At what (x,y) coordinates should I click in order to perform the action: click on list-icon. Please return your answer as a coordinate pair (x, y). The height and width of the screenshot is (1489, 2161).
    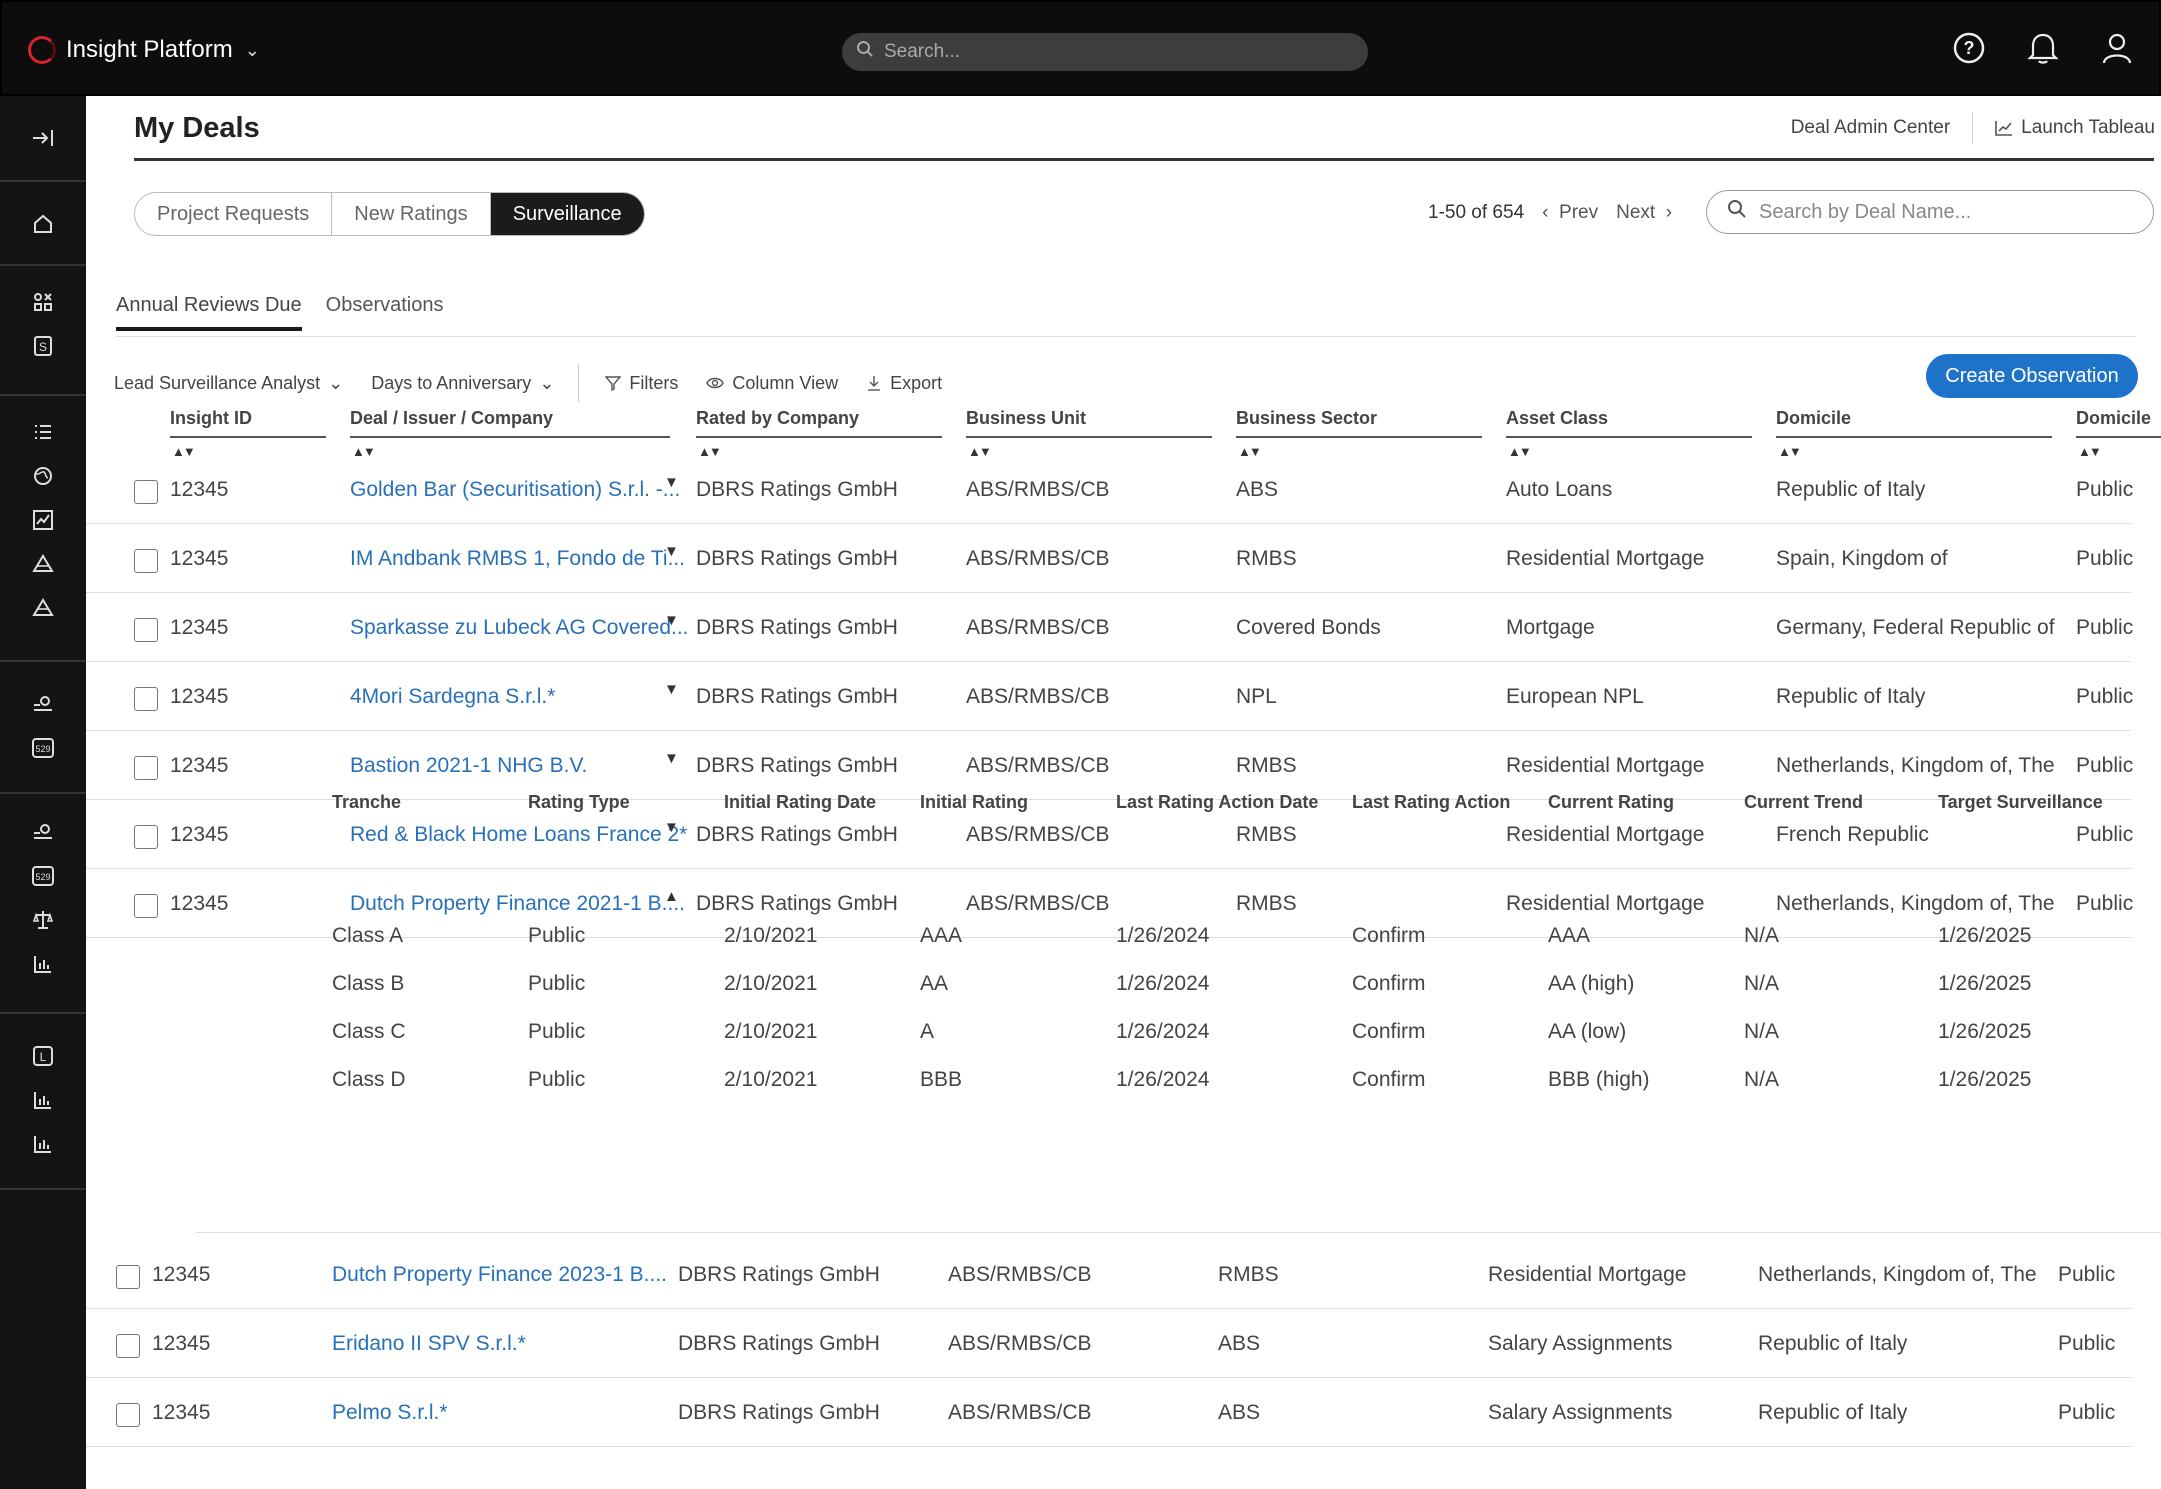
    Looking at the image, I should click on (43, 432).